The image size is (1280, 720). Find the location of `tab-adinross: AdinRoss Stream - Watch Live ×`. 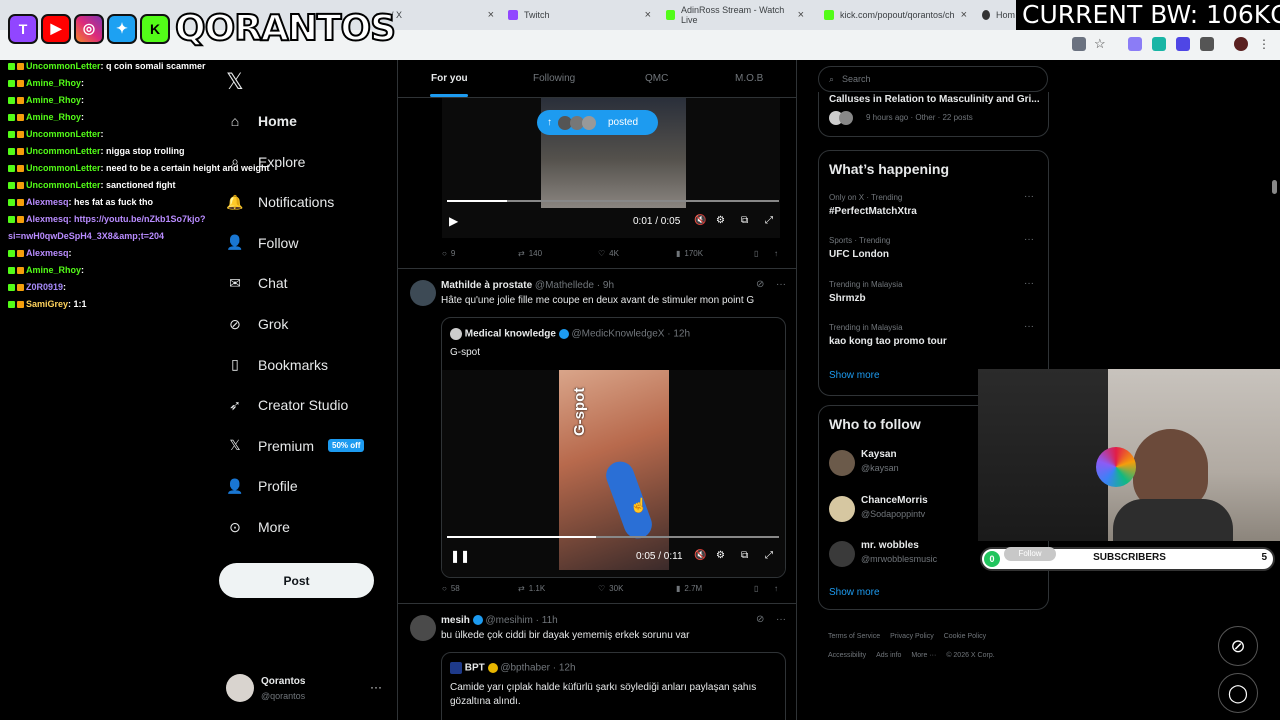

tab-adinross: AdinRoss Stream - Watch Live × is located at coordinates (735, 15).